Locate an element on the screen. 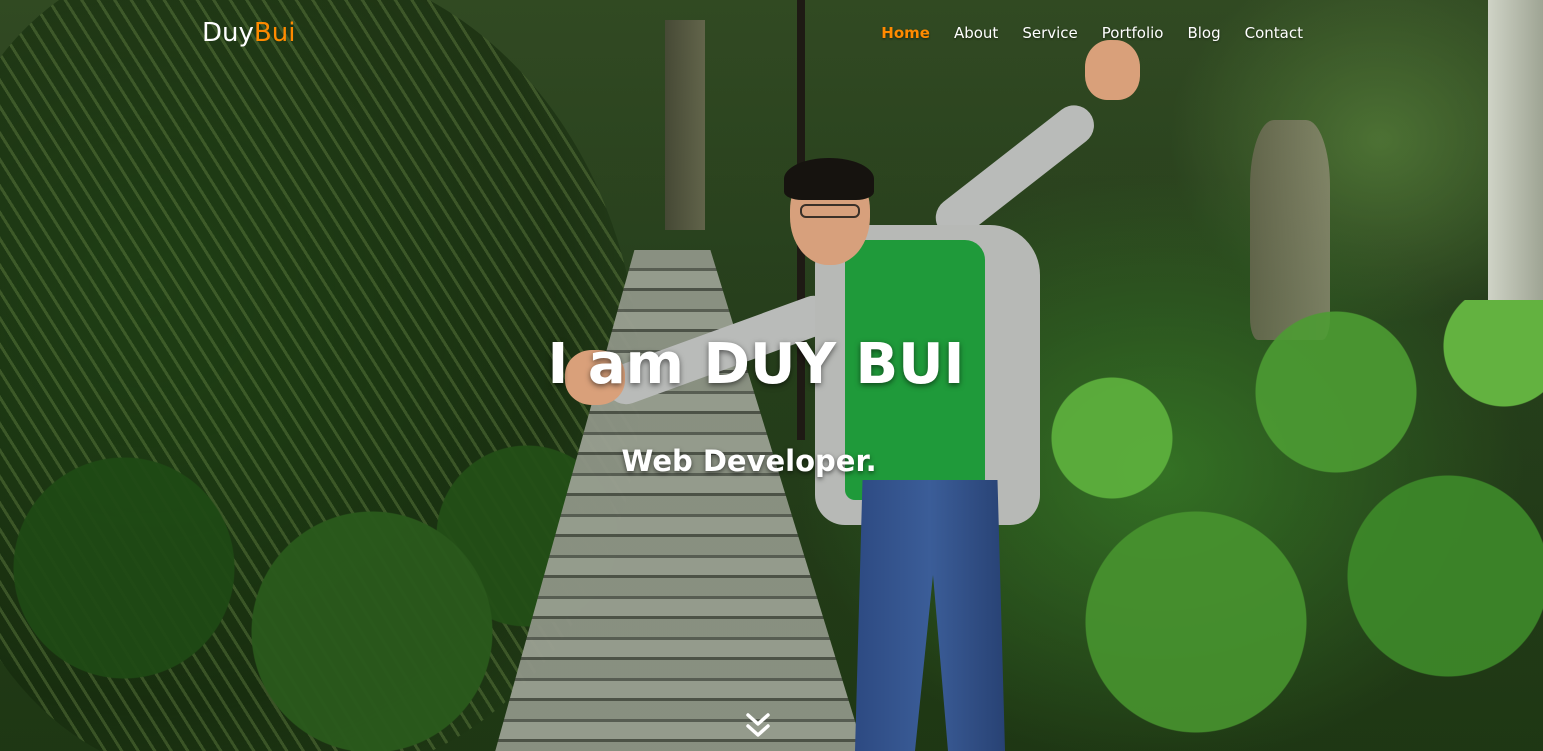  nav-item-service: Service is located at coordinates (1049, 33).